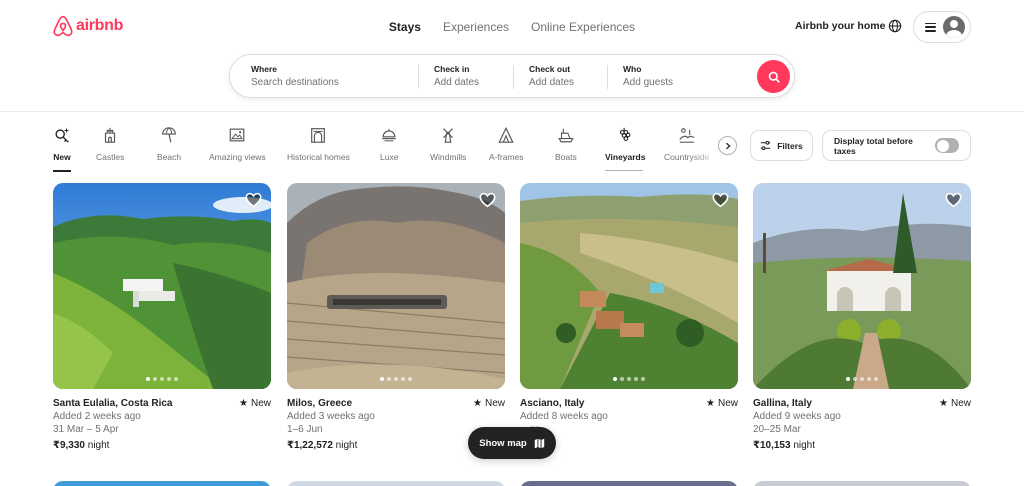 This screenshot has width=1024, height=486. I want to click on check-in-label: Check in, so click(452, 69).